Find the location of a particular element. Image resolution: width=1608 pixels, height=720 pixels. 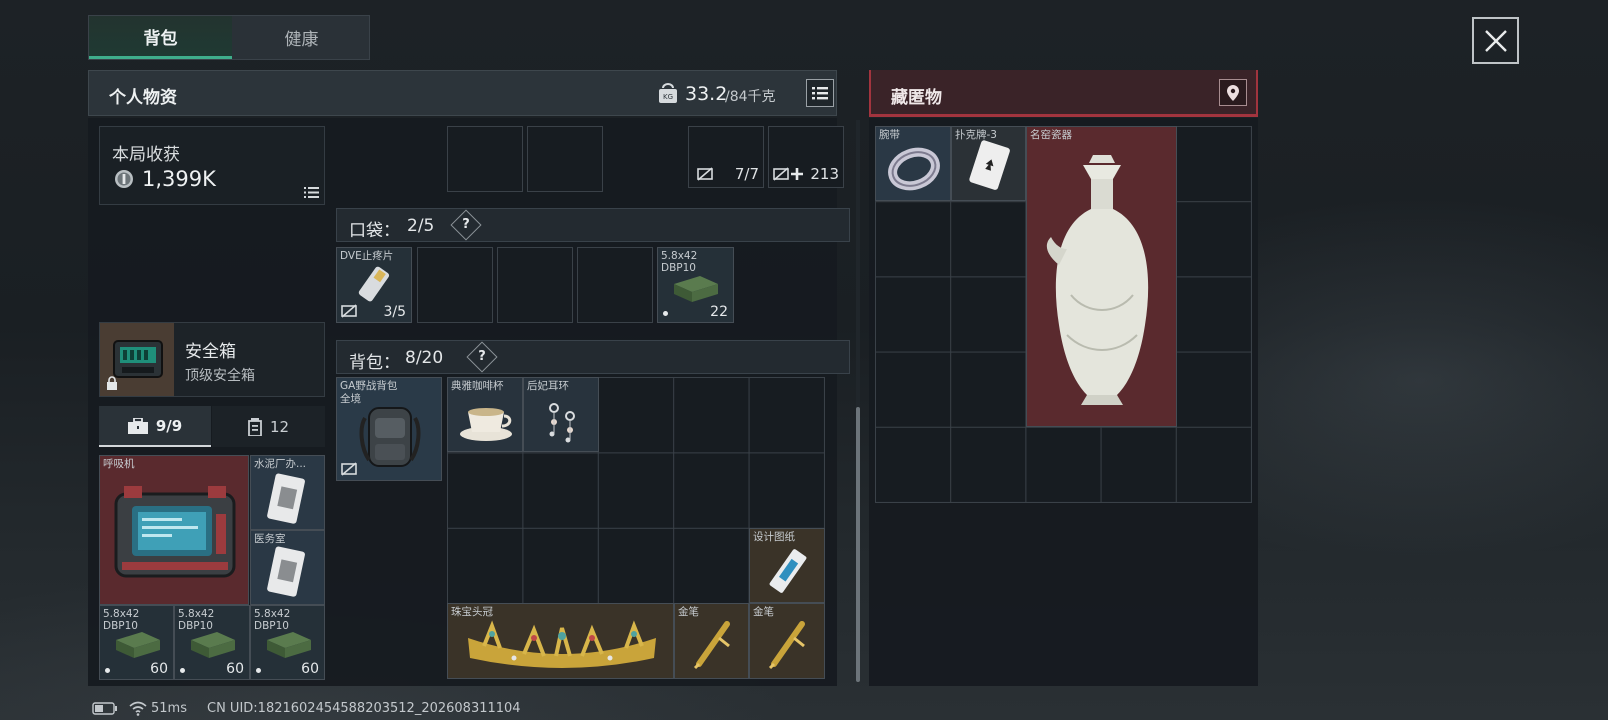

wristband-item: 腕带 is located at coordinates (913, 163).